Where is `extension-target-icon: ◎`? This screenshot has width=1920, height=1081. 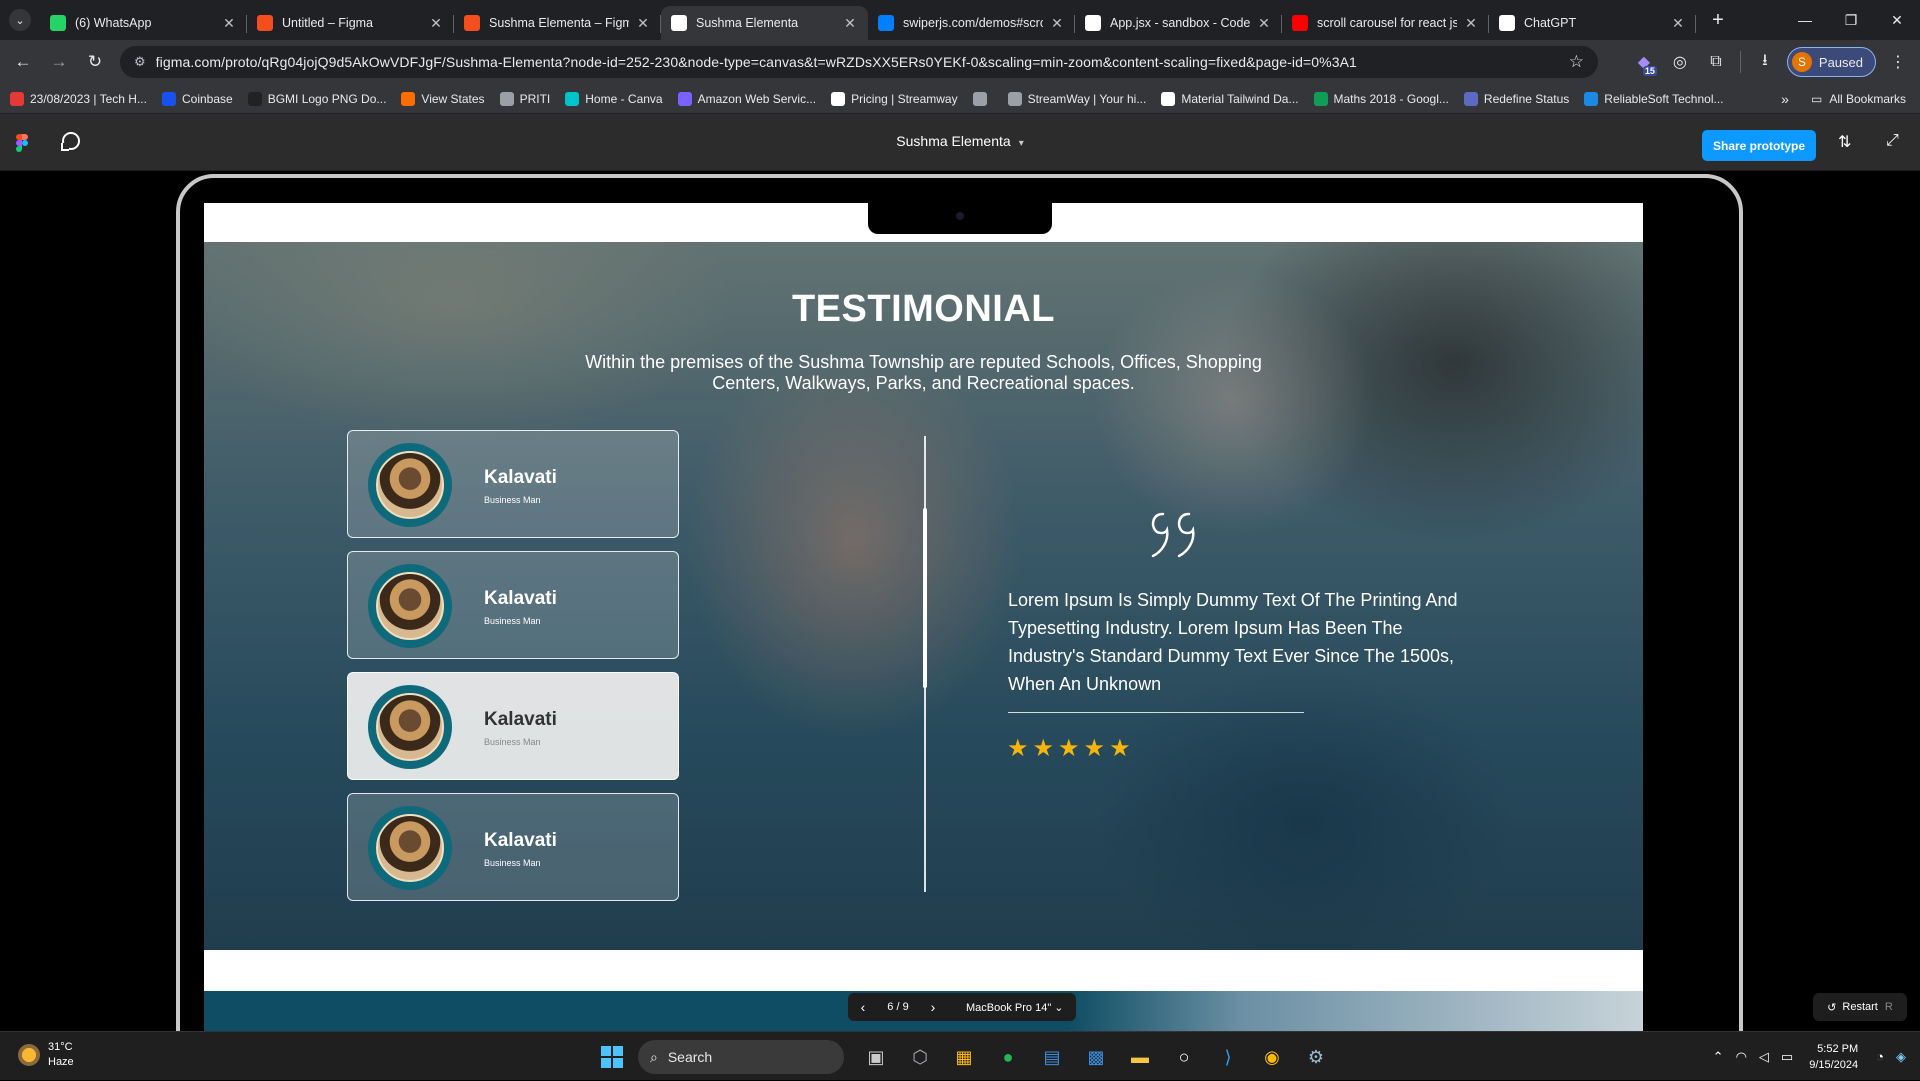 extension-target-icon: ◎ is located at coordinates (1680, 62).